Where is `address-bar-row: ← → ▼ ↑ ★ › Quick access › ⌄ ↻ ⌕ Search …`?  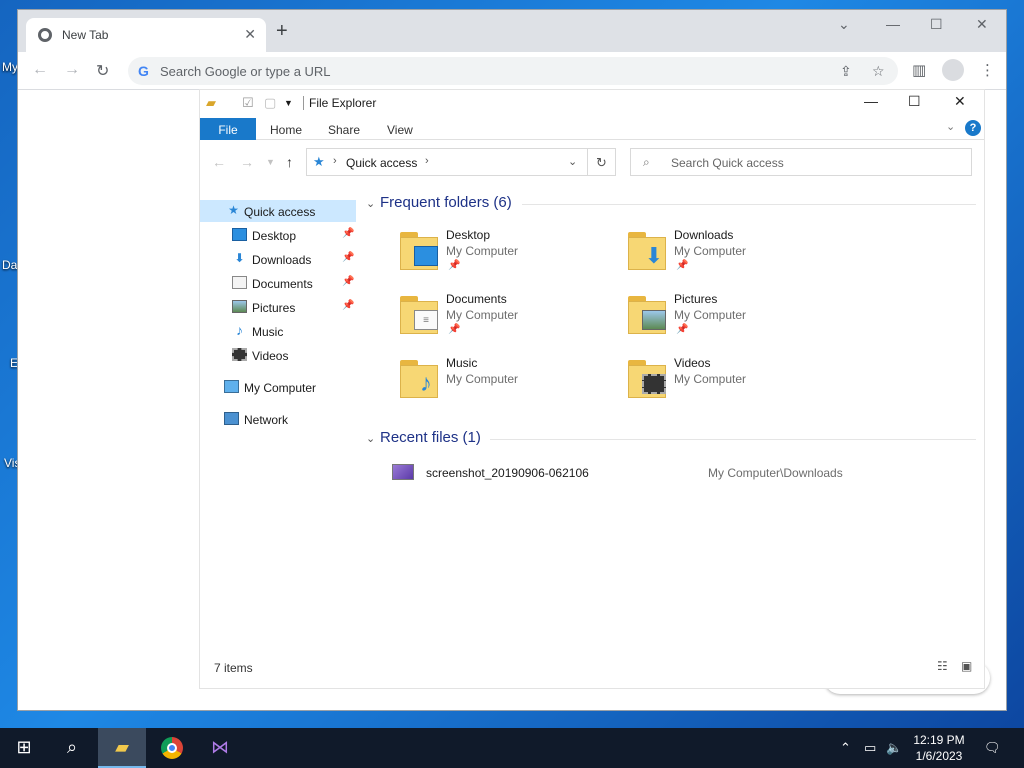
address-bar-row: ← → ▼ ↑ ★ › Quick access › ⌄ ↻ ⌕ Search … is located at coordinates (592, 162).